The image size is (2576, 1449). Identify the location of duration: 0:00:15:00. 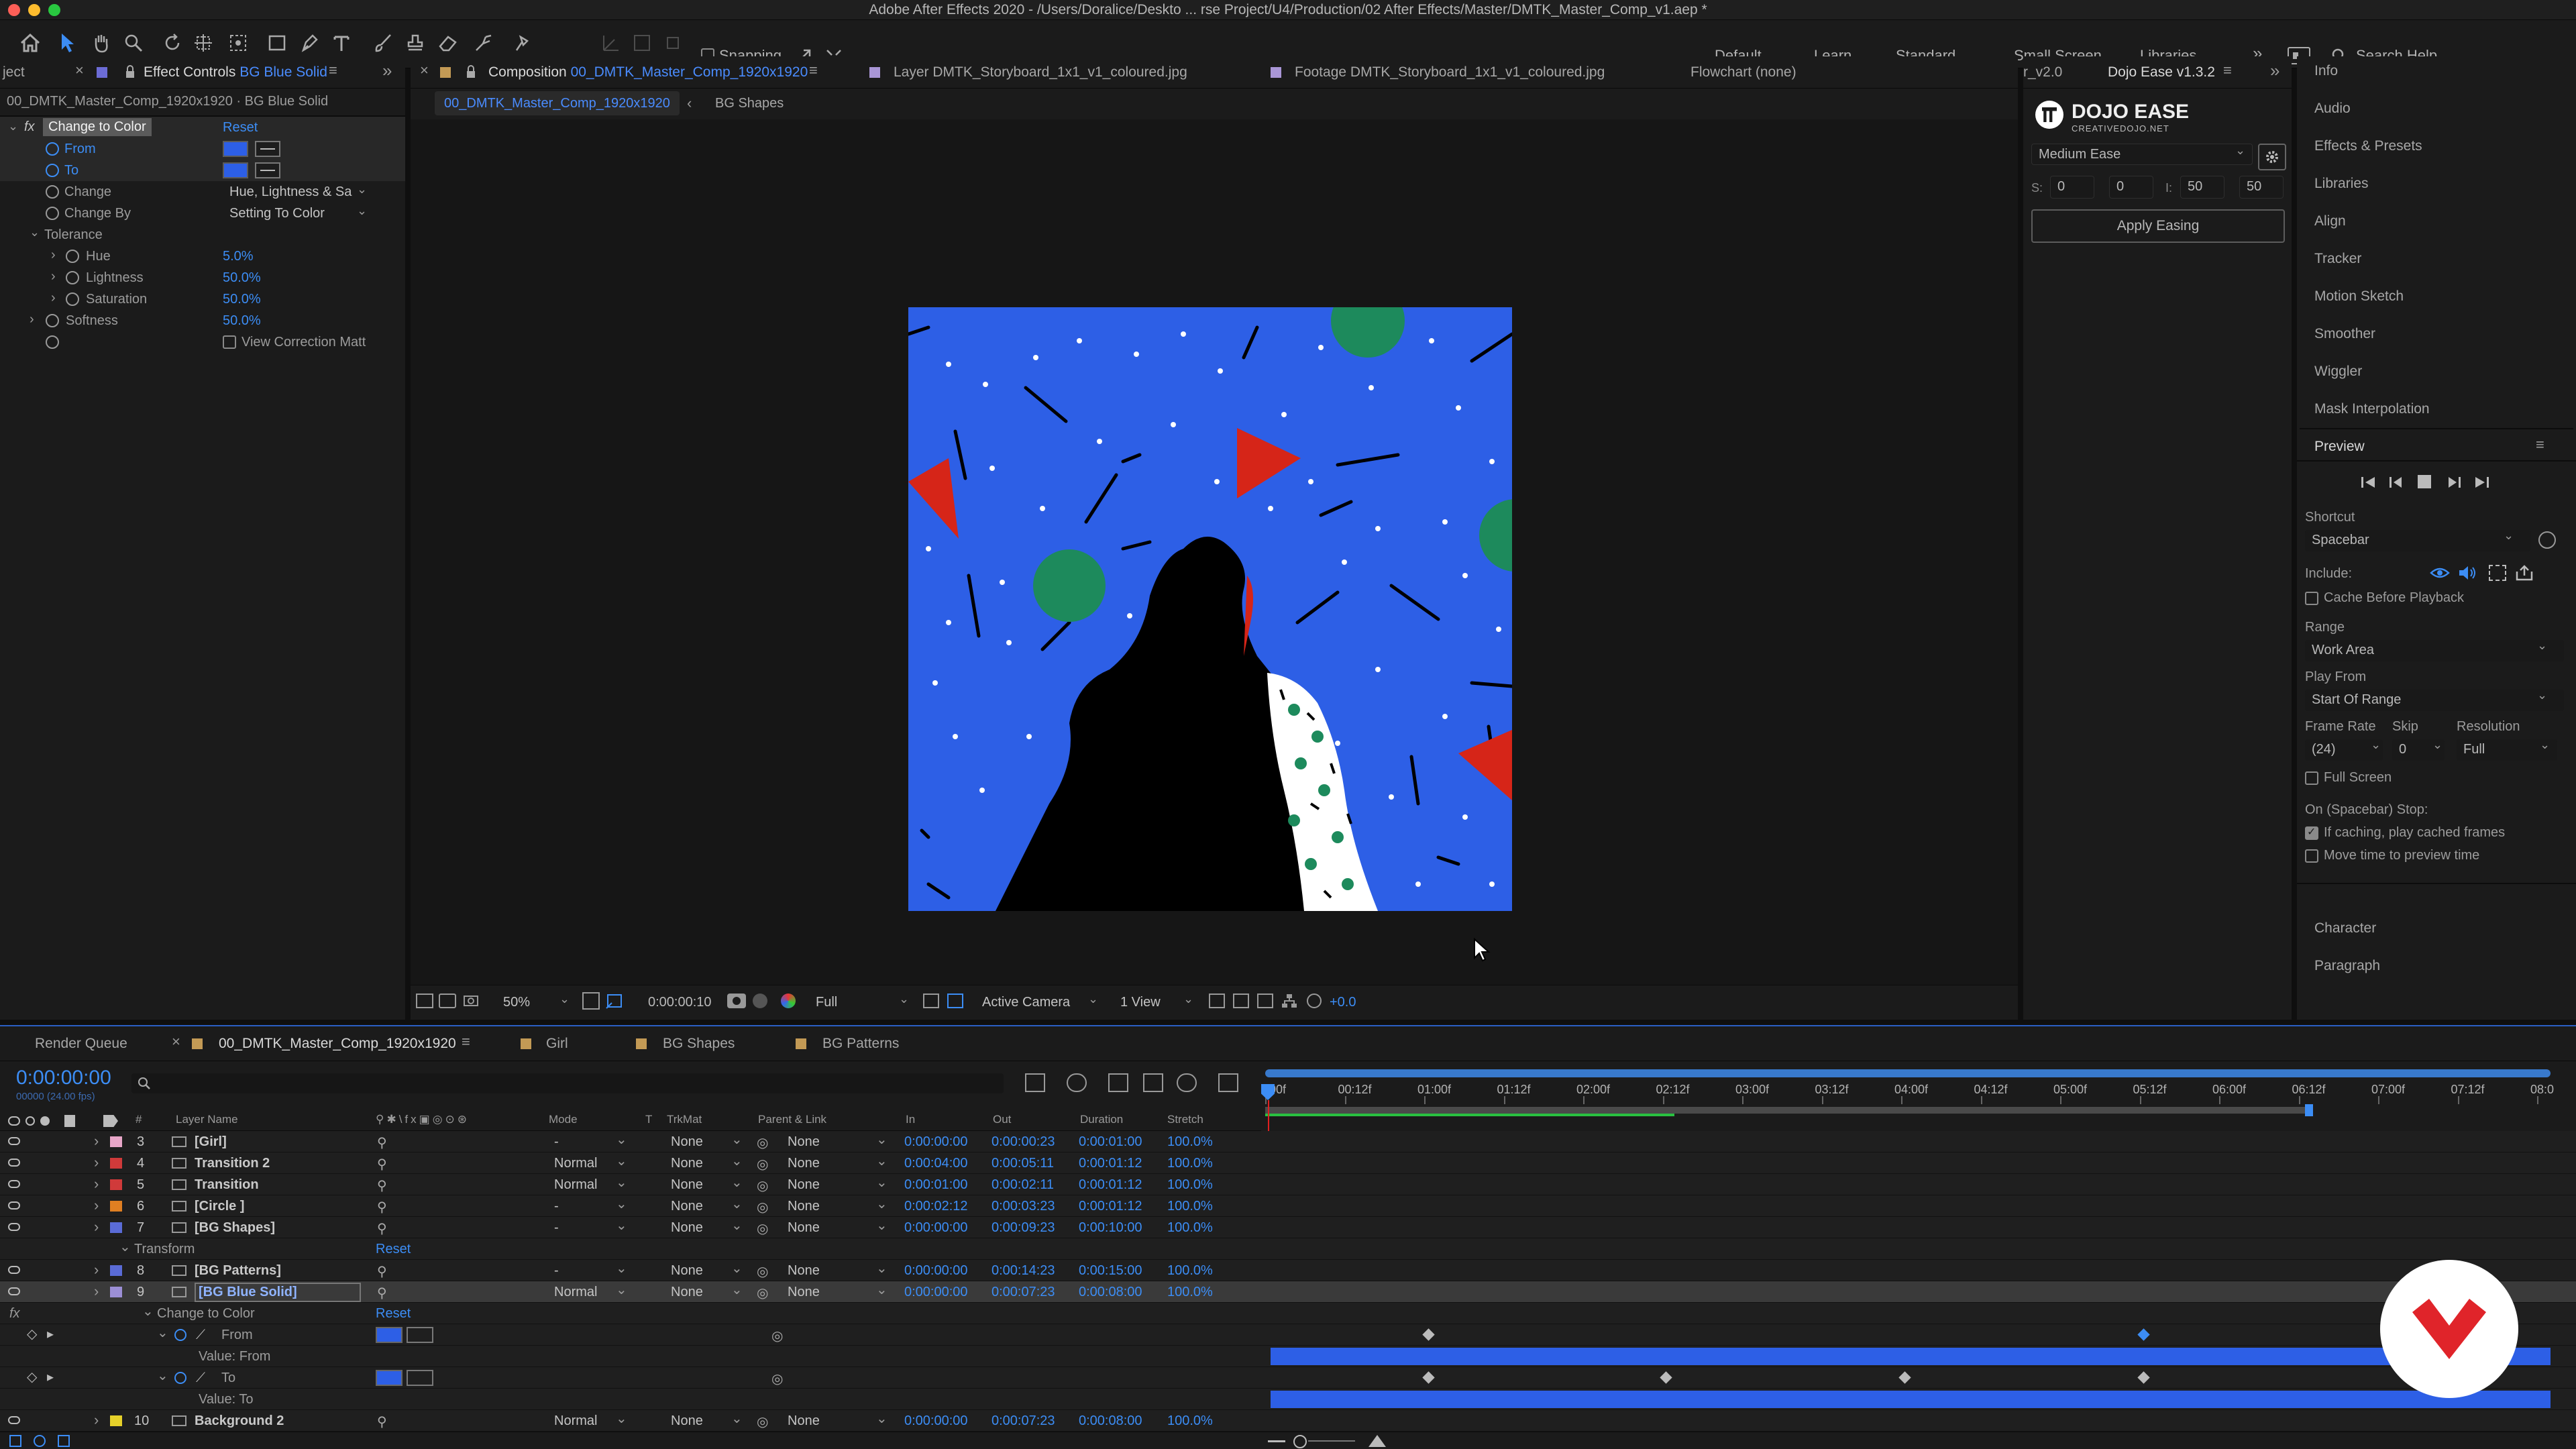
(1110, 1271).